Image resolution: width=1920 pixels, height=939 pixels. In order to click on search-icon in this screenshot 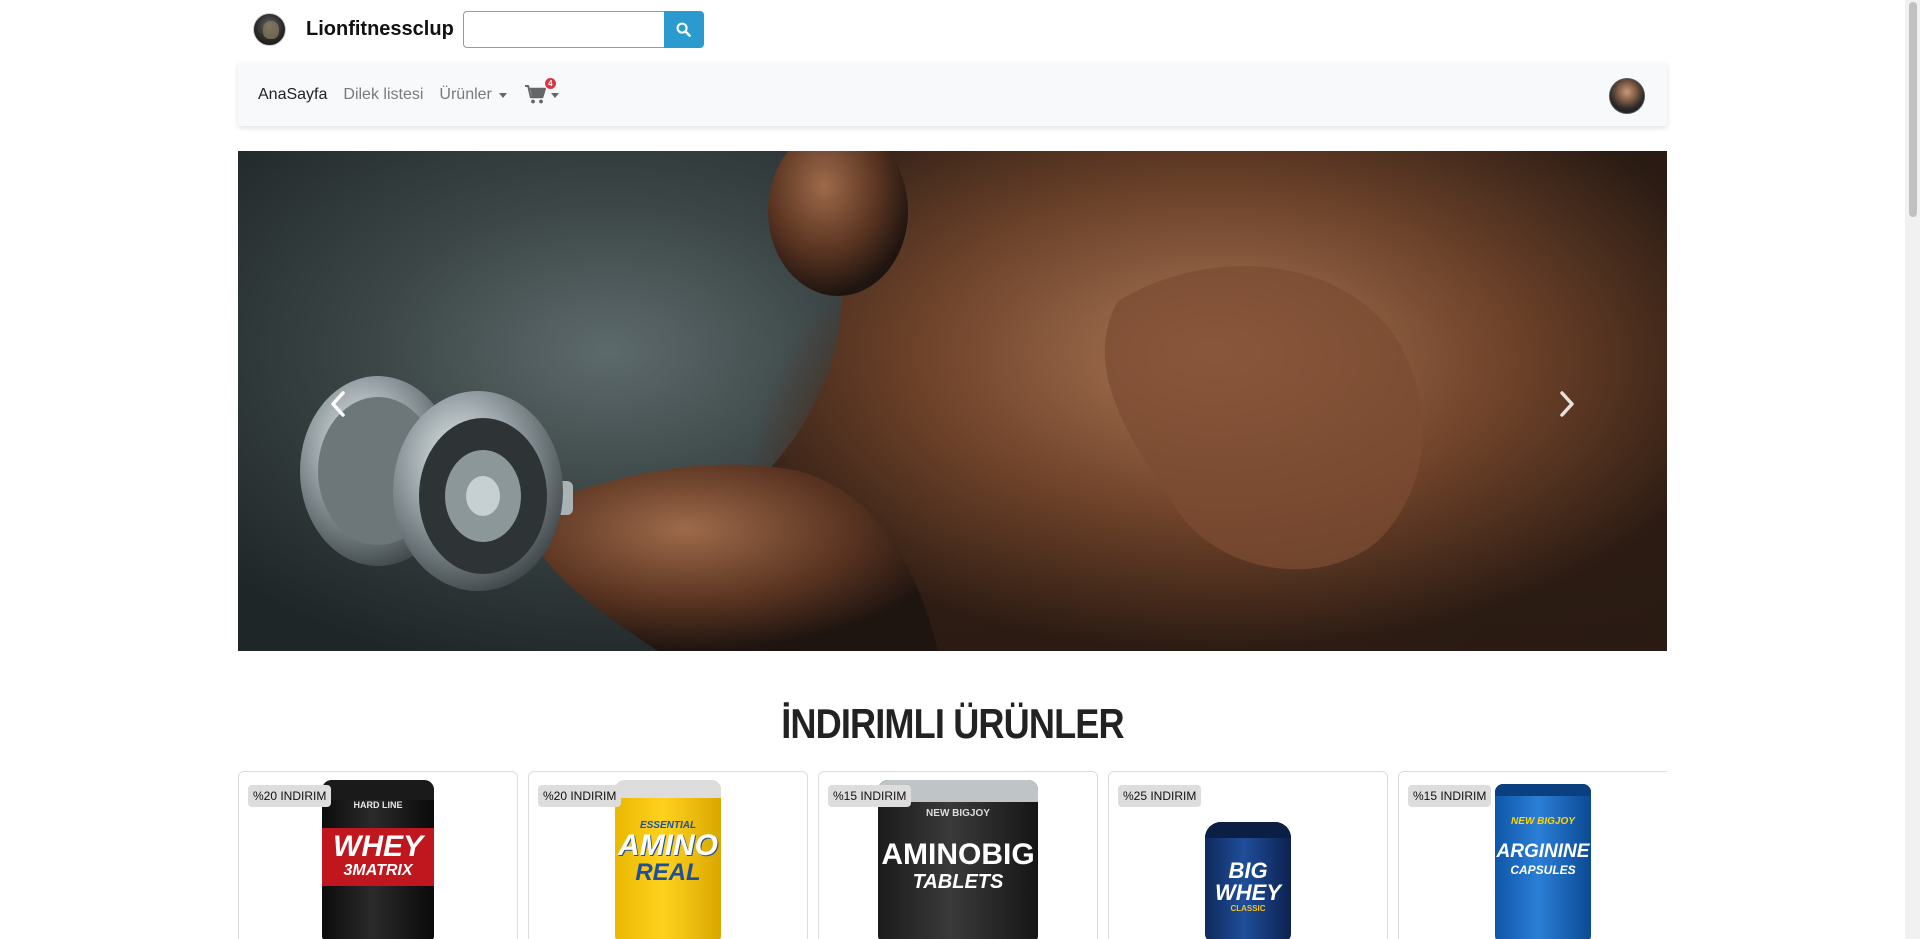, I will do `click(684, 29)`.